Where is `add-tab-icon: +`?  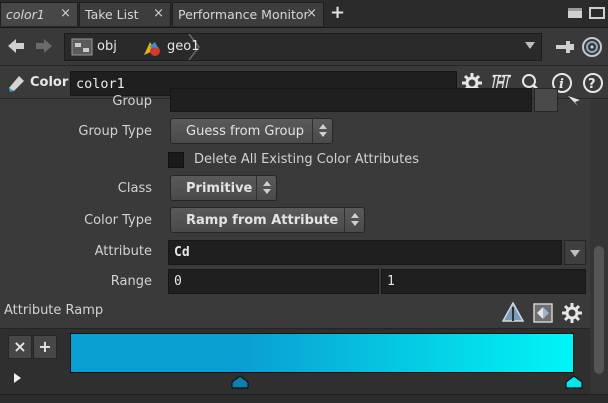
add-tab-icon: + is located at coordinates (337, 12).